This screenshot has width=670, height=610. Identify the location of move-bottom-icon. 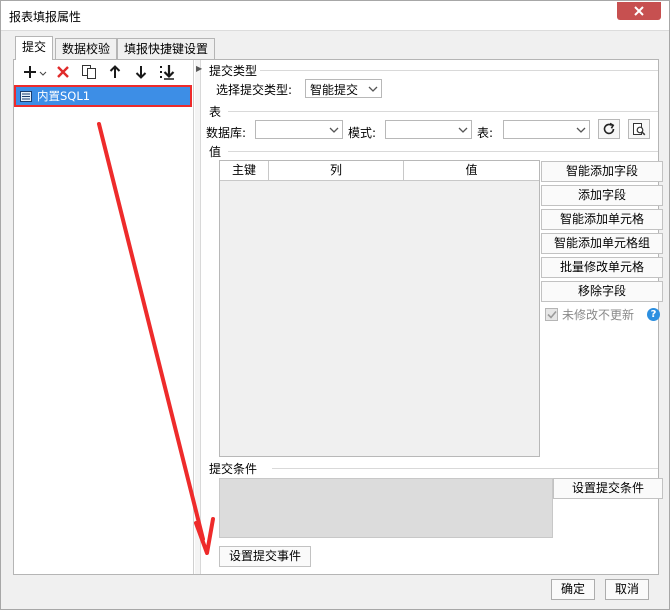
(167, 72).